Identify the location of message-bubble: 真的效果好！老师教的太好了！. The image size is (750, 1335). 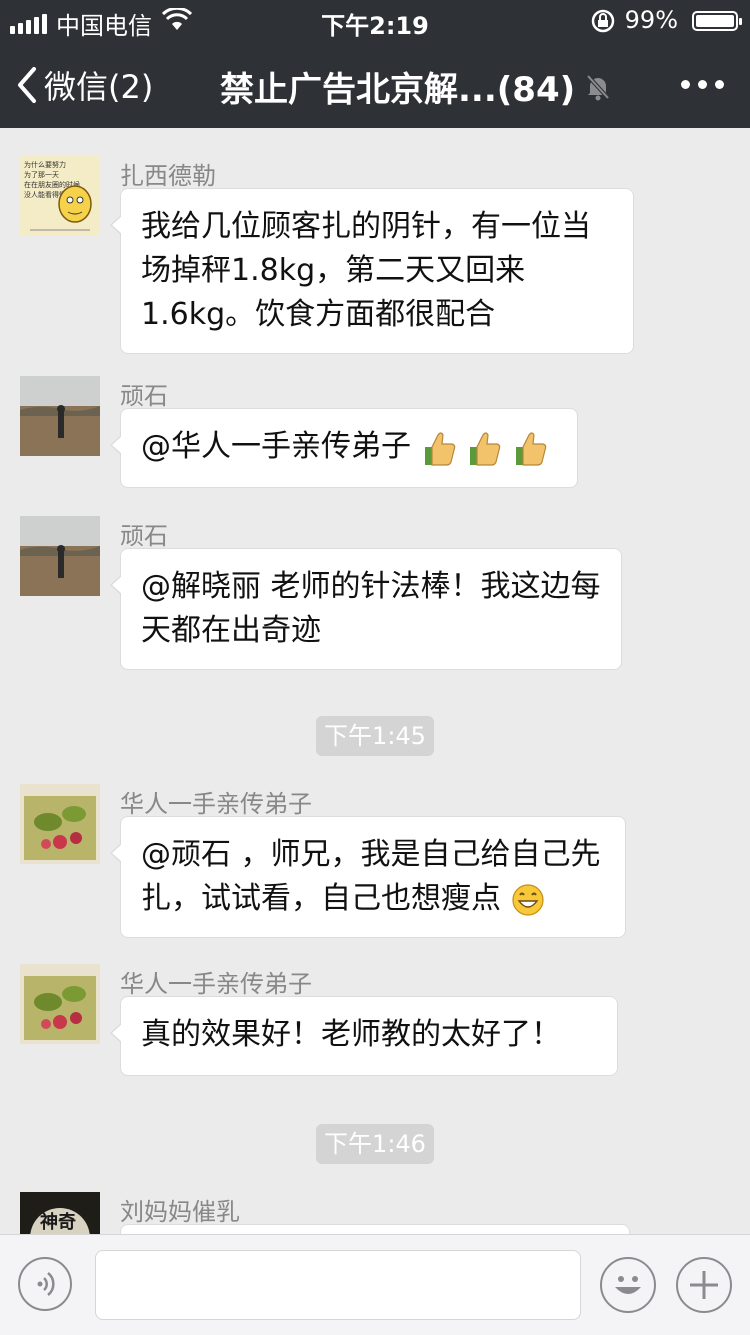
(364, 1036).